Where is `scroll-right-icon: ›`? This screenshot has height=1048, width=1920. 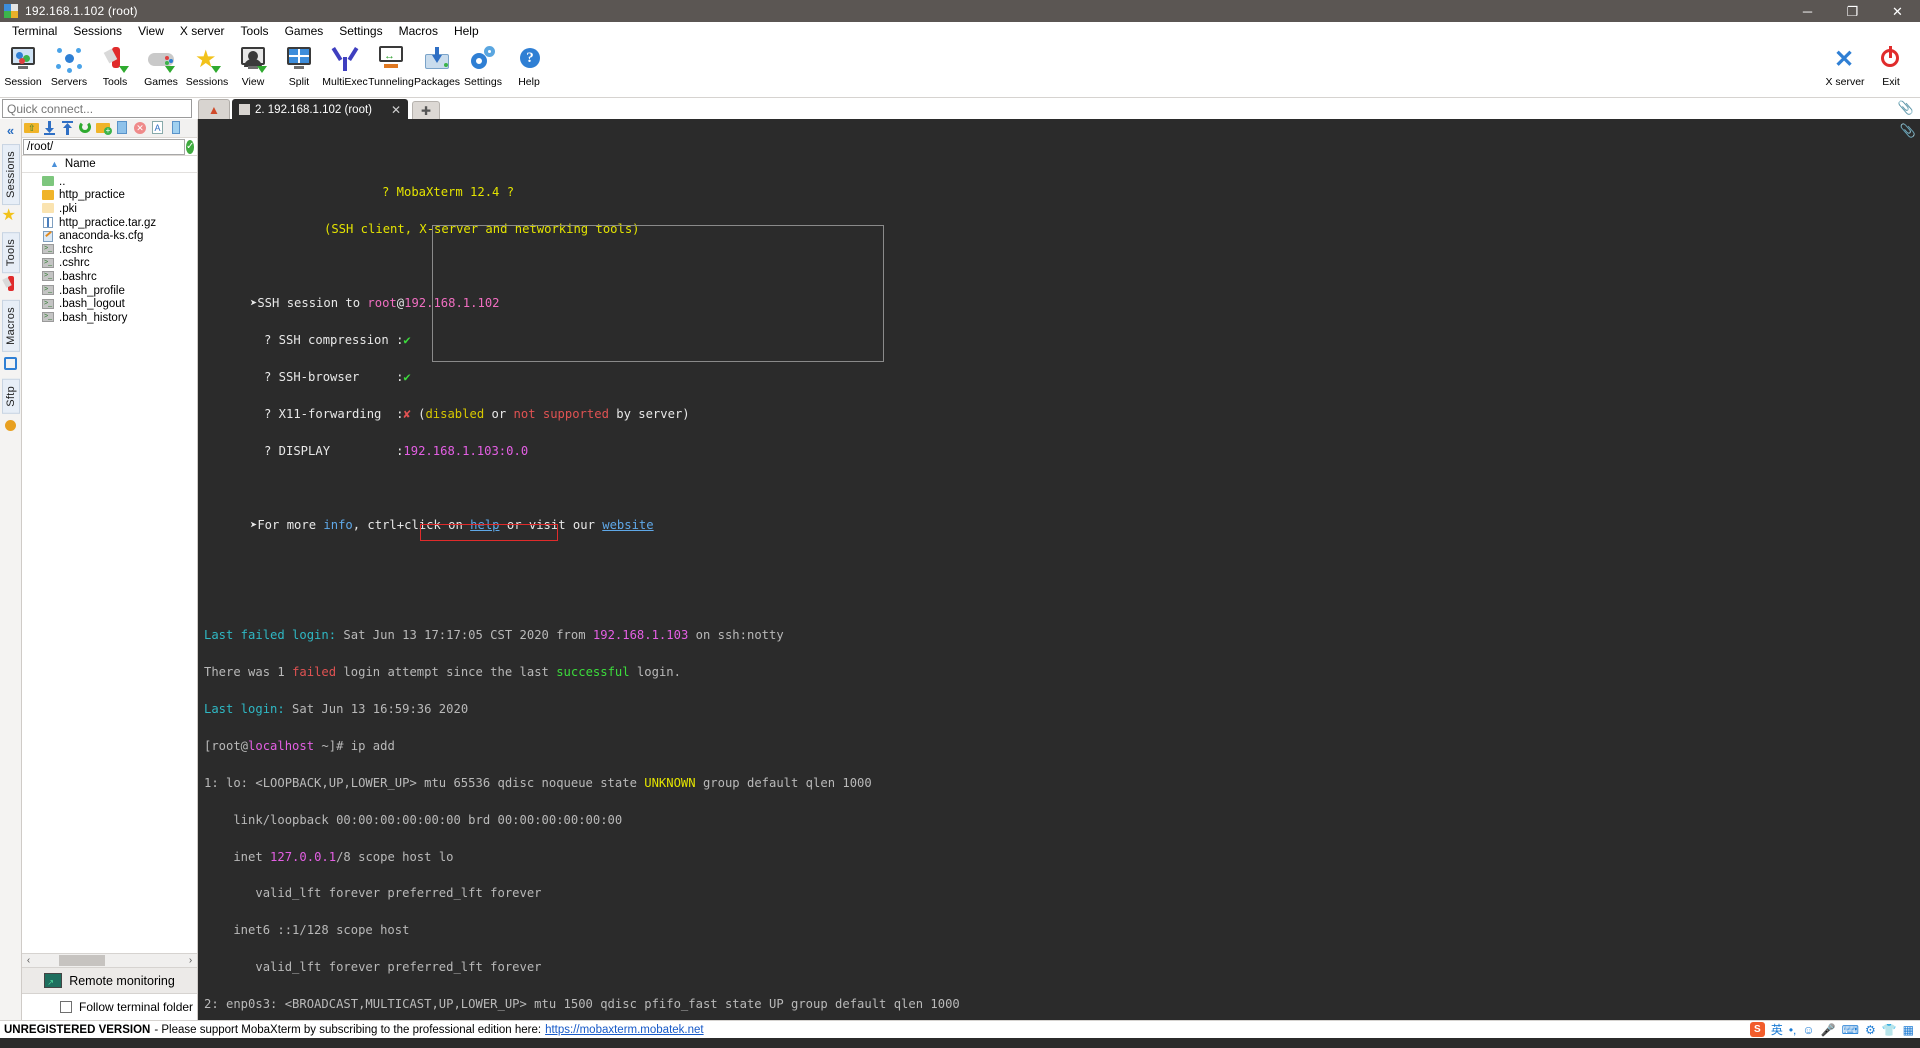
scroll-right-icon: › is located at coordinates (190, 960).